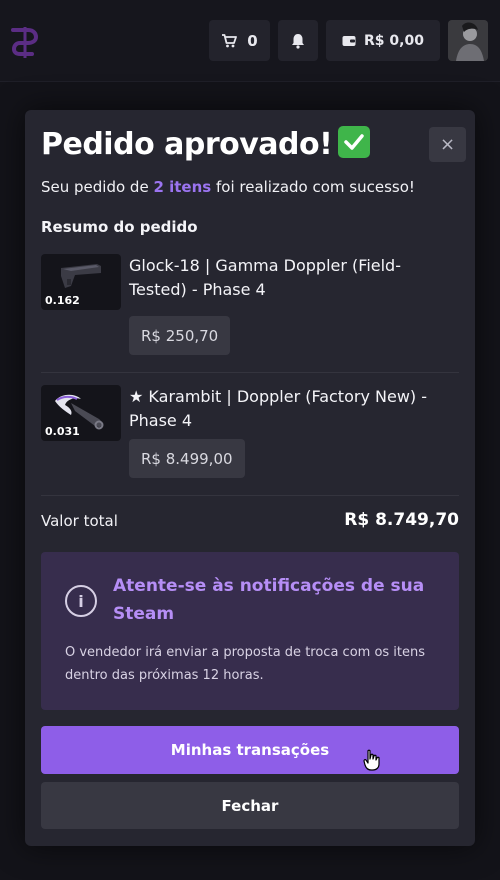 Image resolution: width=500 pixels, height=880 pixels. Describe the element at coordinates (354, 142) in the screenshot. I see `check-mark-icon` at that location.